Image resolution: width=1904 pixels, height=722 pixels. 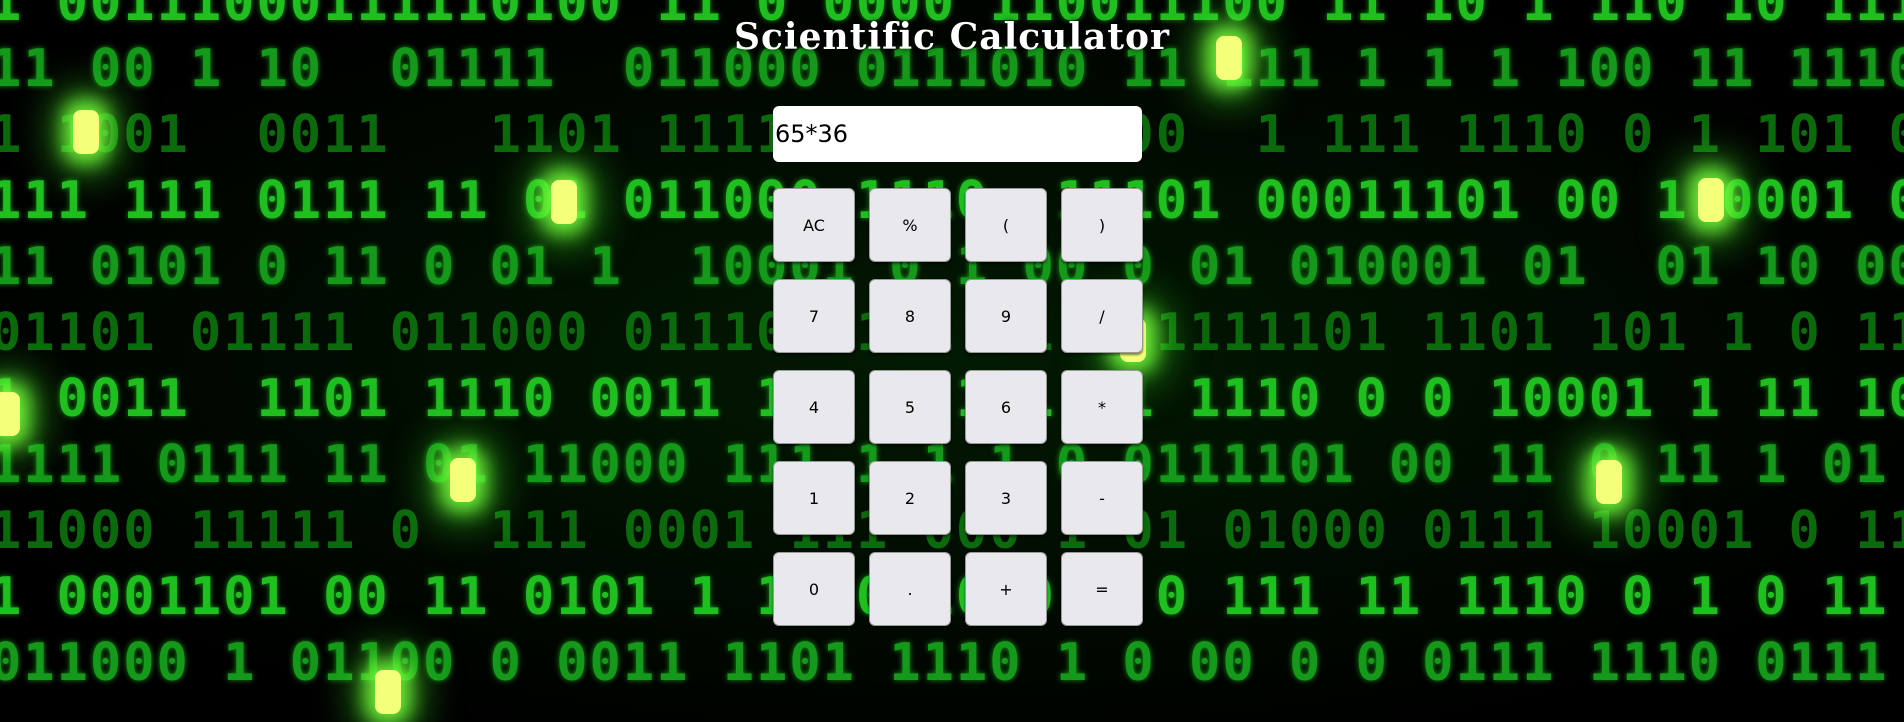 What do you see at coordinates (1006, 407) in the screenshot?
I see `digit-6-button: 6` at bounding box center [1006, 407].